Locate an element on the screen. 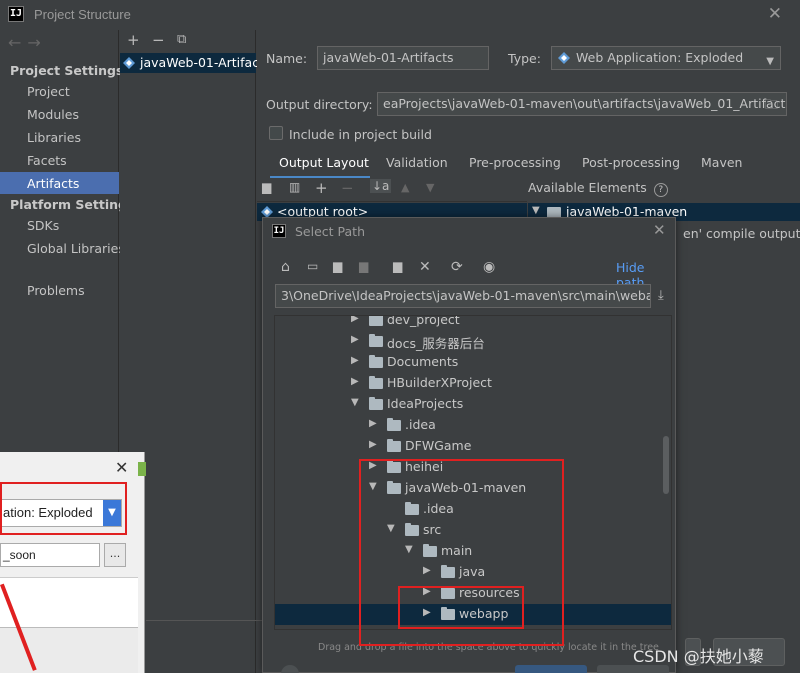 The image size is (800, 673). project-folder-icon: ▆ is located at coordinates (337, 266).